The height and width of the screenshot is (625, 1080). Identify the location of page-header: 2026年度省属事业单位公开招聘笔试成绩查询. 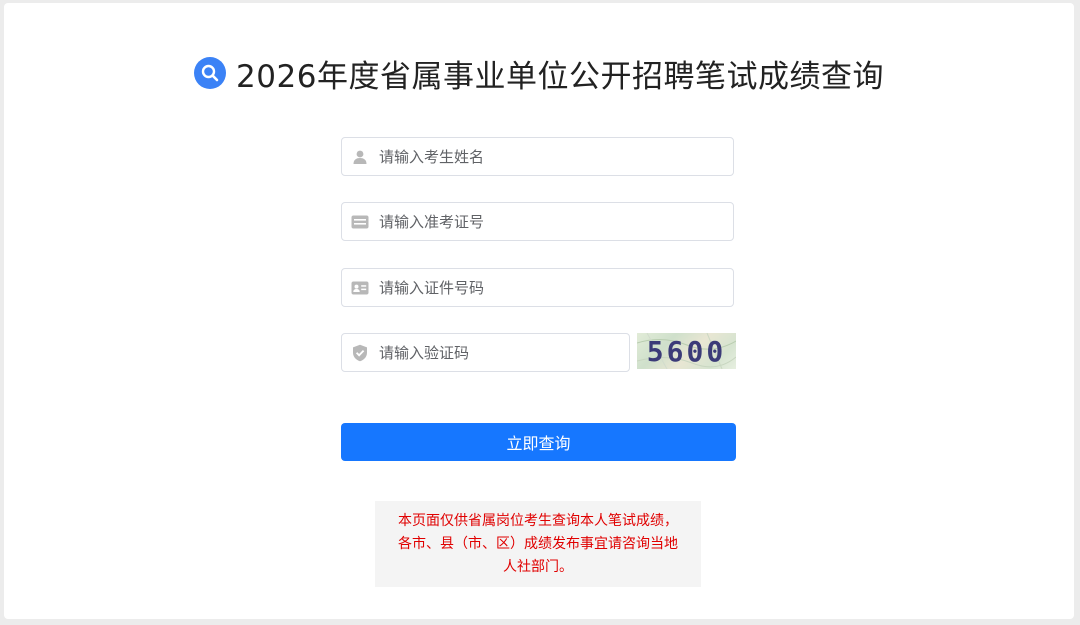
(539, 74).